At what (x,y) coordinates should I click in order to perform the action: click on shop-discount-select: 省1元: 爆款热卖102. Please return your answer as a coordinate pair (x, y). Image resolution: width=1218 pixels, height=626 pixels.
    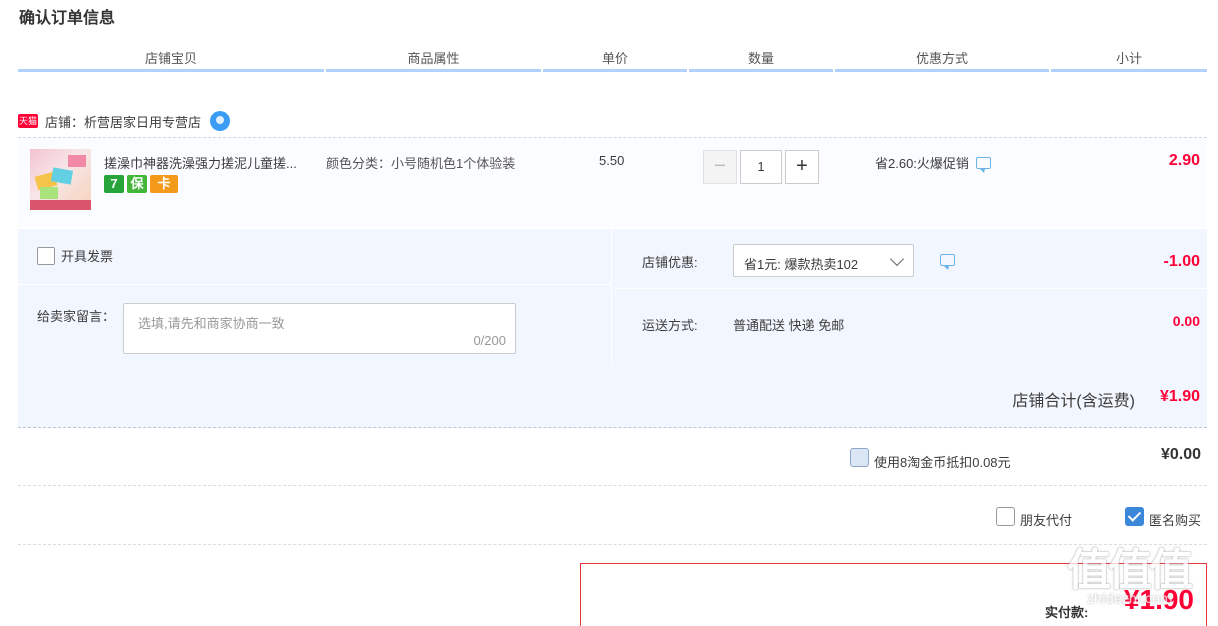
    Looking at the image, I should click on (823, 260).